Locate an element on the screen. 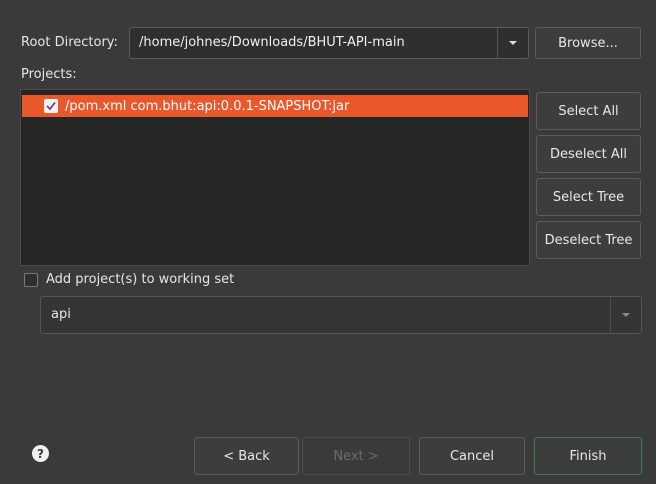  help-icon: ? is located at coordinates (40, 453).